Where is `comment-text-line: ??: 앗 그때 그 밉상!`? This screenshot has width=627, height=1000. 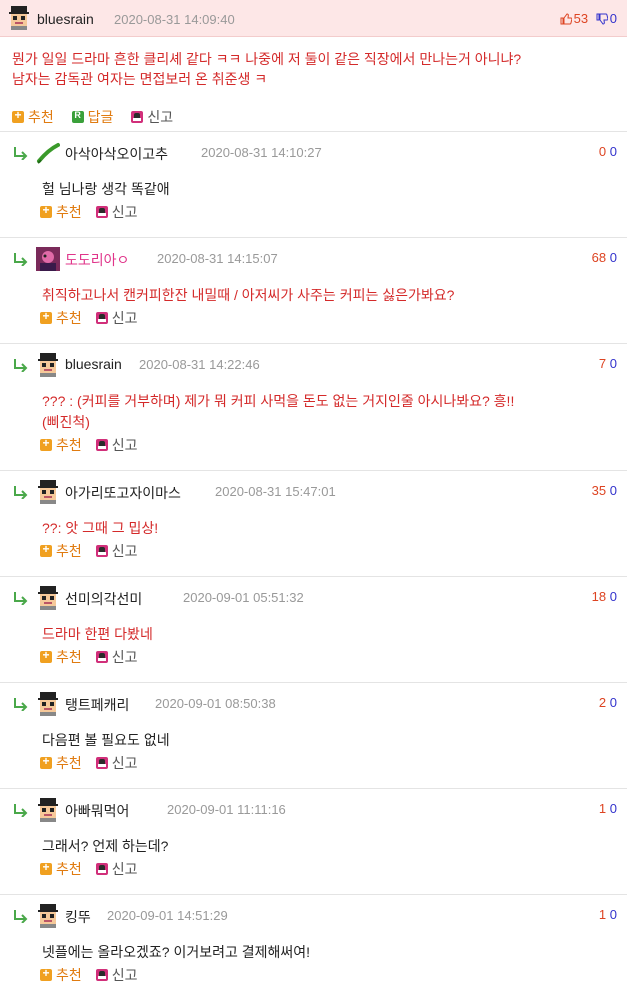 comment-text-line: ??: 앗 그때 그 밉상! is located at coordinates (100, 528).